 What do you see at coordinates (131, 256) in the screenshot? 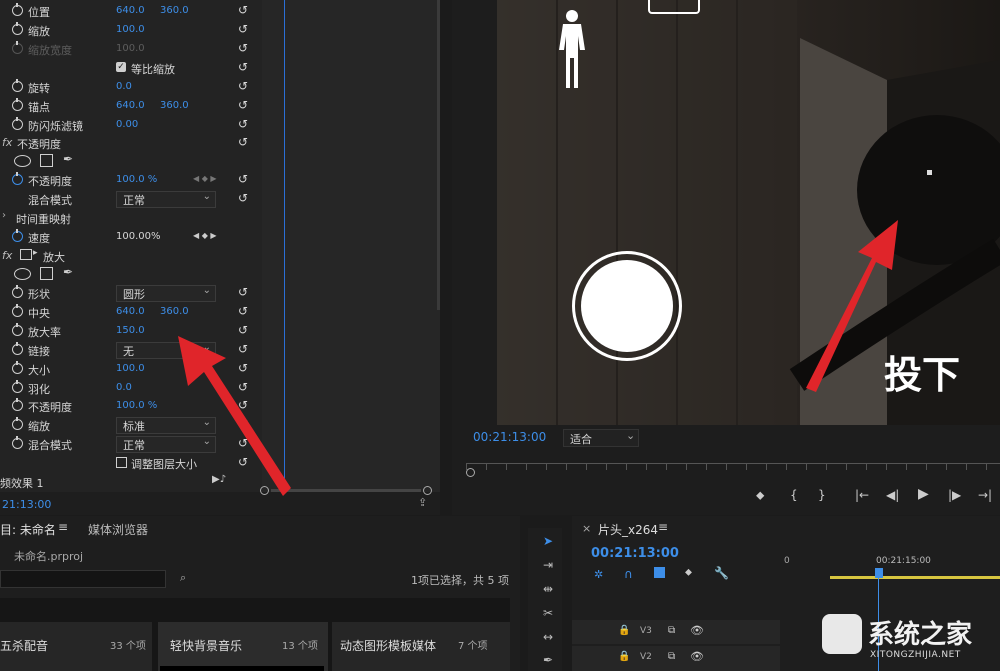
I see `magnify-section-header: fx ▸ 放大` at bounding box center [131, 256].